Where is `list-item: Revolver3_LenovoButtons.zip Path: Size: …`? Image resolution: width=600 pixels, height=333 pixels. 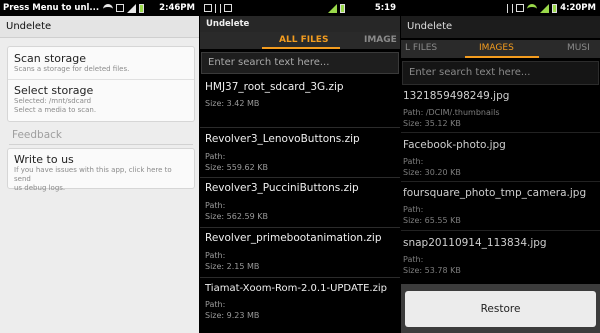
list-item: Revolver3_LenovoButtons.zip Path: Size: … is located at coordinates (302, 153).